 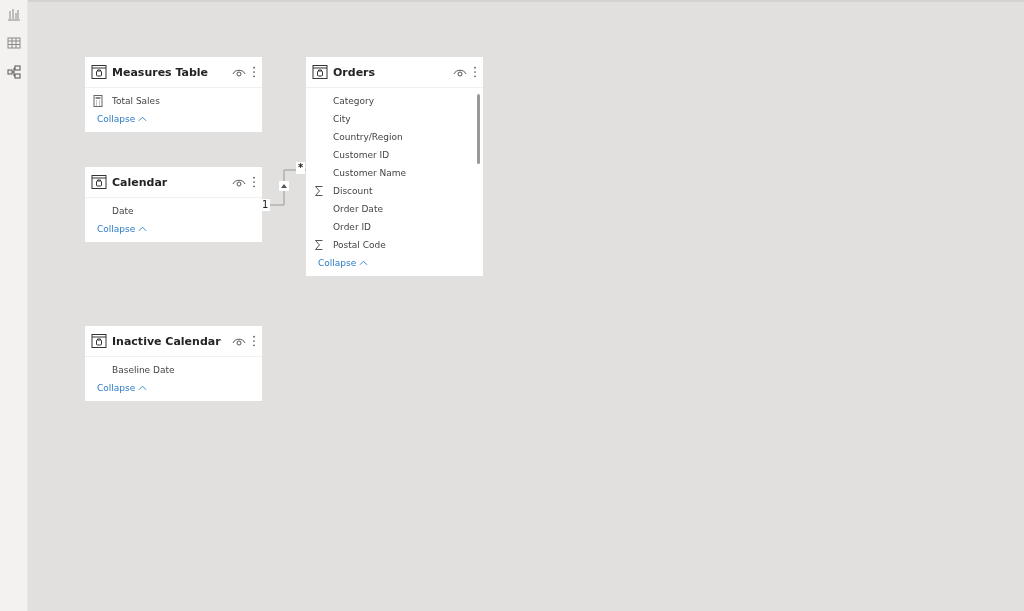 I want to click on table-card: Calendar Date Collapse, so click(x=173, y=204).